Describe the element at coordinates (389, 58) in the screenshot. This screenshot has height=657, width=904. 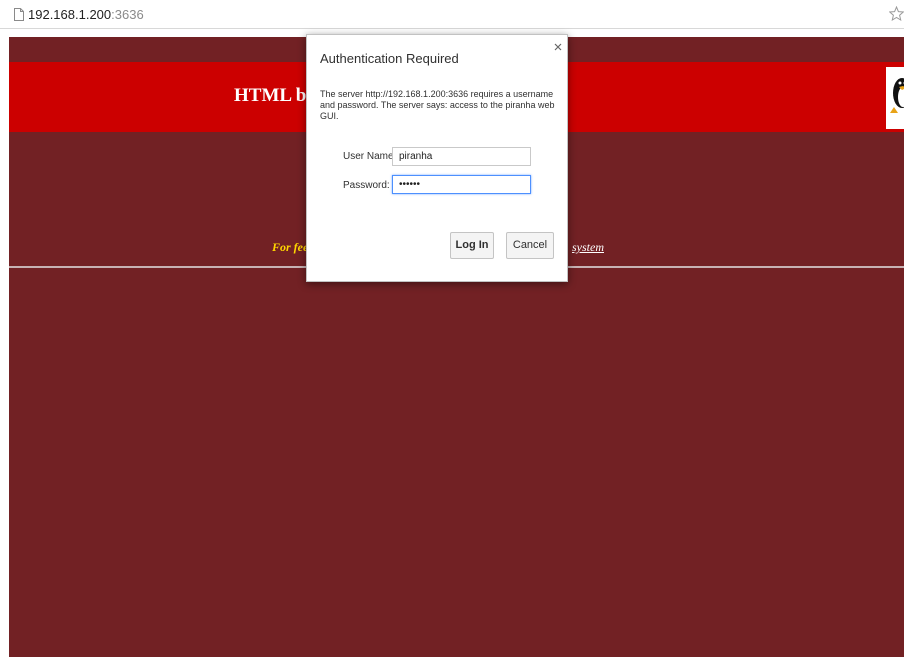
I see `dialog-title: Authentication Required` at that location.